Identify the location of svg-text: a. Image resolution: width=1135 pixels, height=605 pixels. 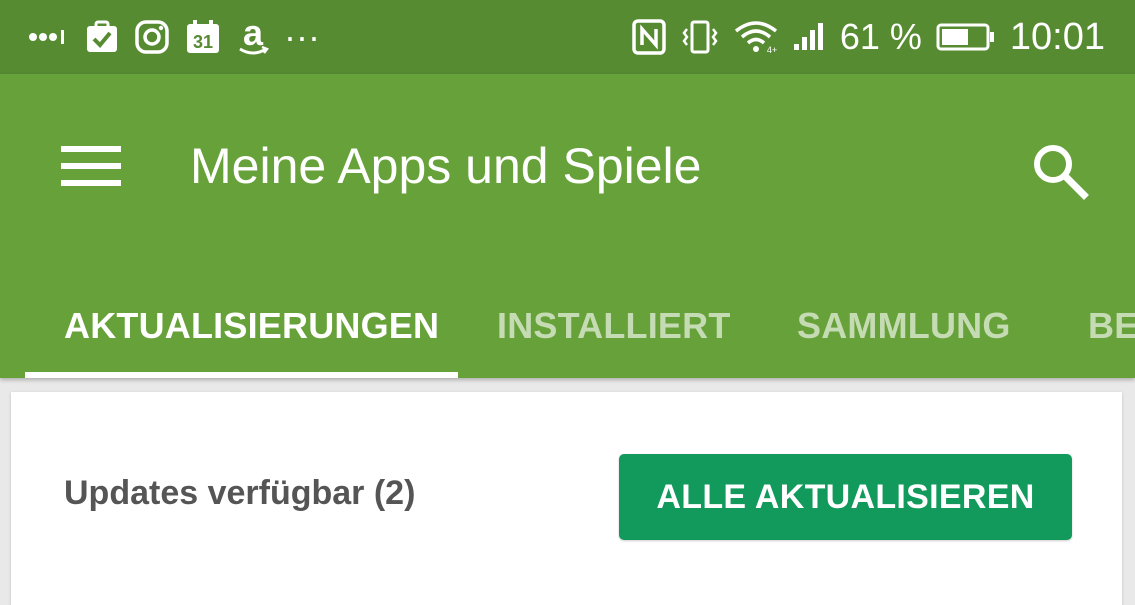
(253, 35).